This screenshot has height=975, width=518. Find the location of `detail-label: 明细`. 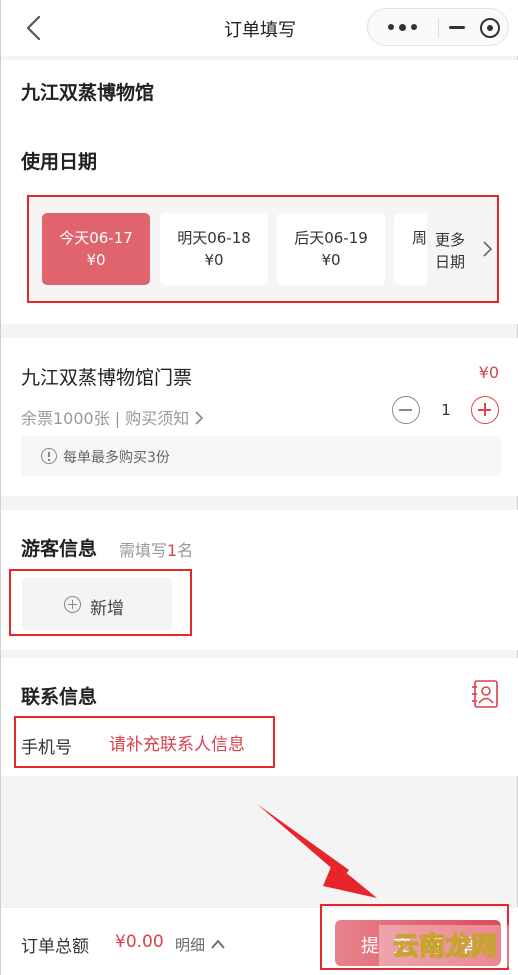

detail-label: 明细 is located at coordinates (190, 945).